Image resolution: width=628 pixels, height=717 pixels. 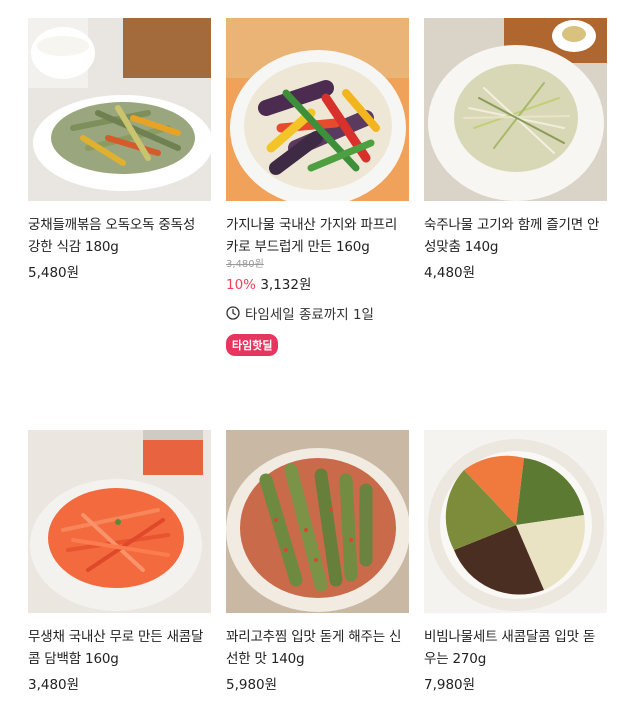 What do you see at coordinates (252, 345) in the screenshot?
I see `timehotdeal-badge: 타임핫딜` at bounding box center [252, 345].